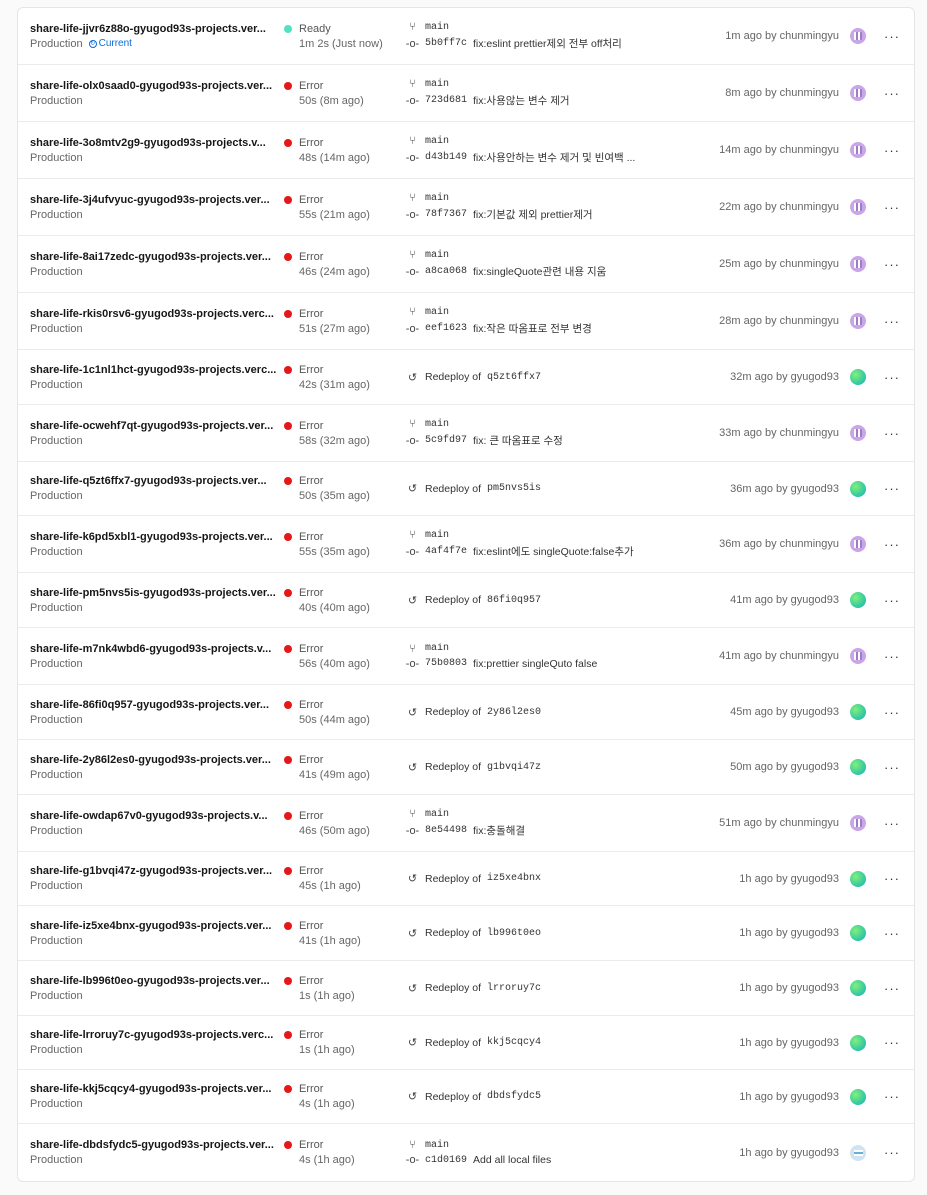 The image size is (927, 1195). What do you see at coordinates (514, 712) in the screenshot?
I see `redeploy-ref: 2y86l2es0` at bounding box center [514, 712].